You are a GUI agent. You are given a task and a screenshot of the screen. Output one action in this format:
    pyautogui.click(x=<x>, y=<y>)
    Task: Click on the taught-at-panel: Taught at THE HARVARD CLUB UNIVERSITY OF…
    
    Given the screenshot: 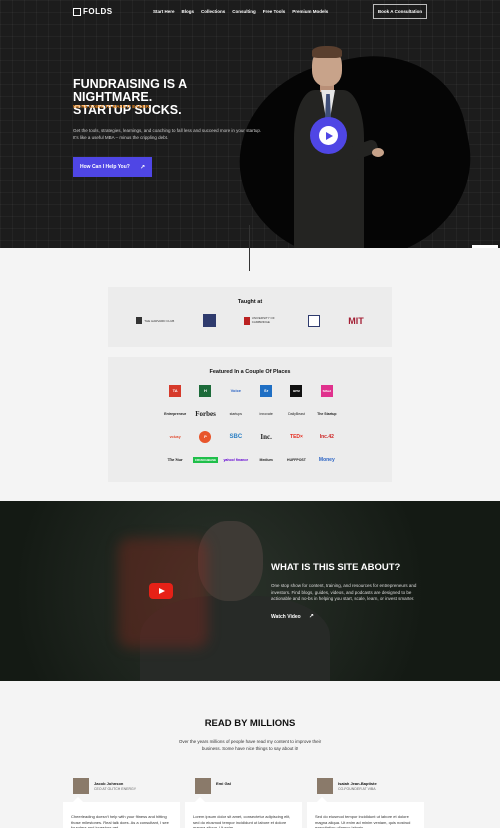 What is the action you would take?
    pyautogui.click(x=250, y=317)
    